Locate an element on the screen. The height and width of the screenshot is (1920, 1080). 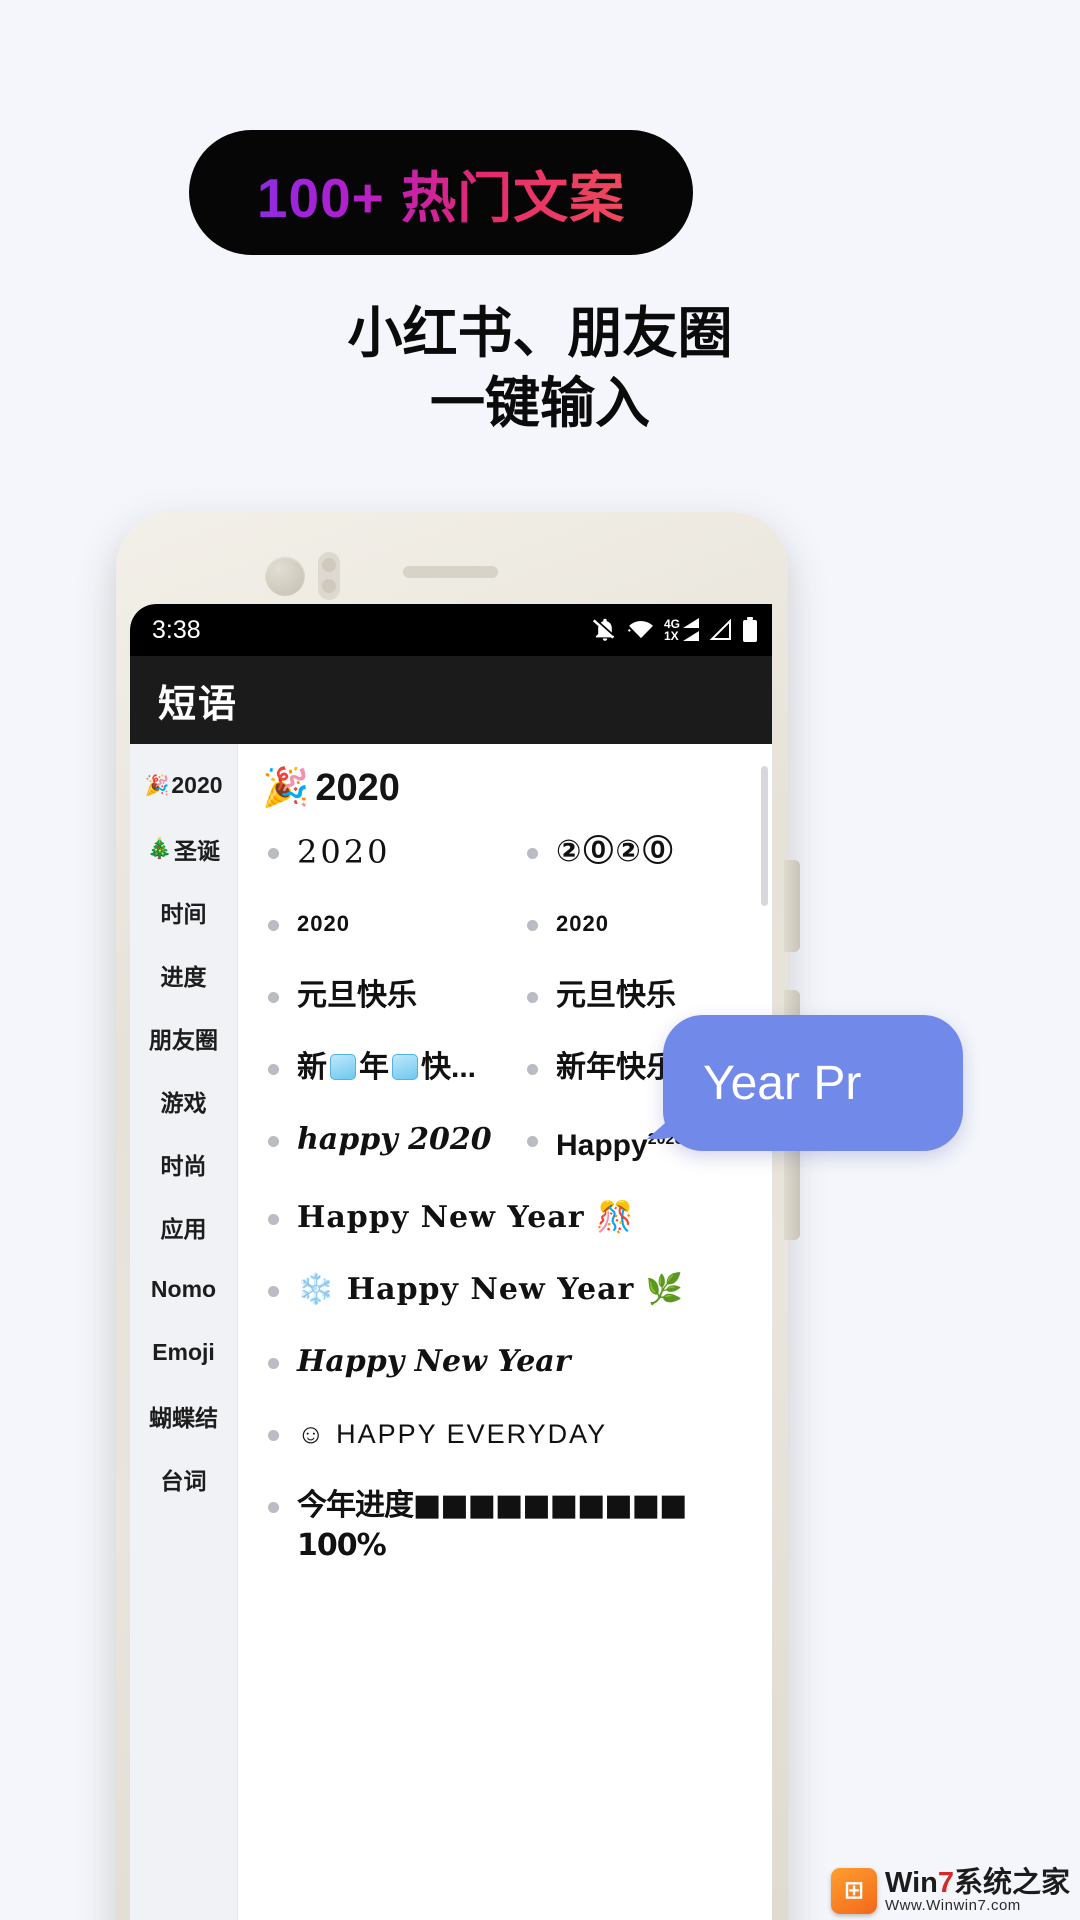
section-title: 2020 is located at coordinates (357, 787).